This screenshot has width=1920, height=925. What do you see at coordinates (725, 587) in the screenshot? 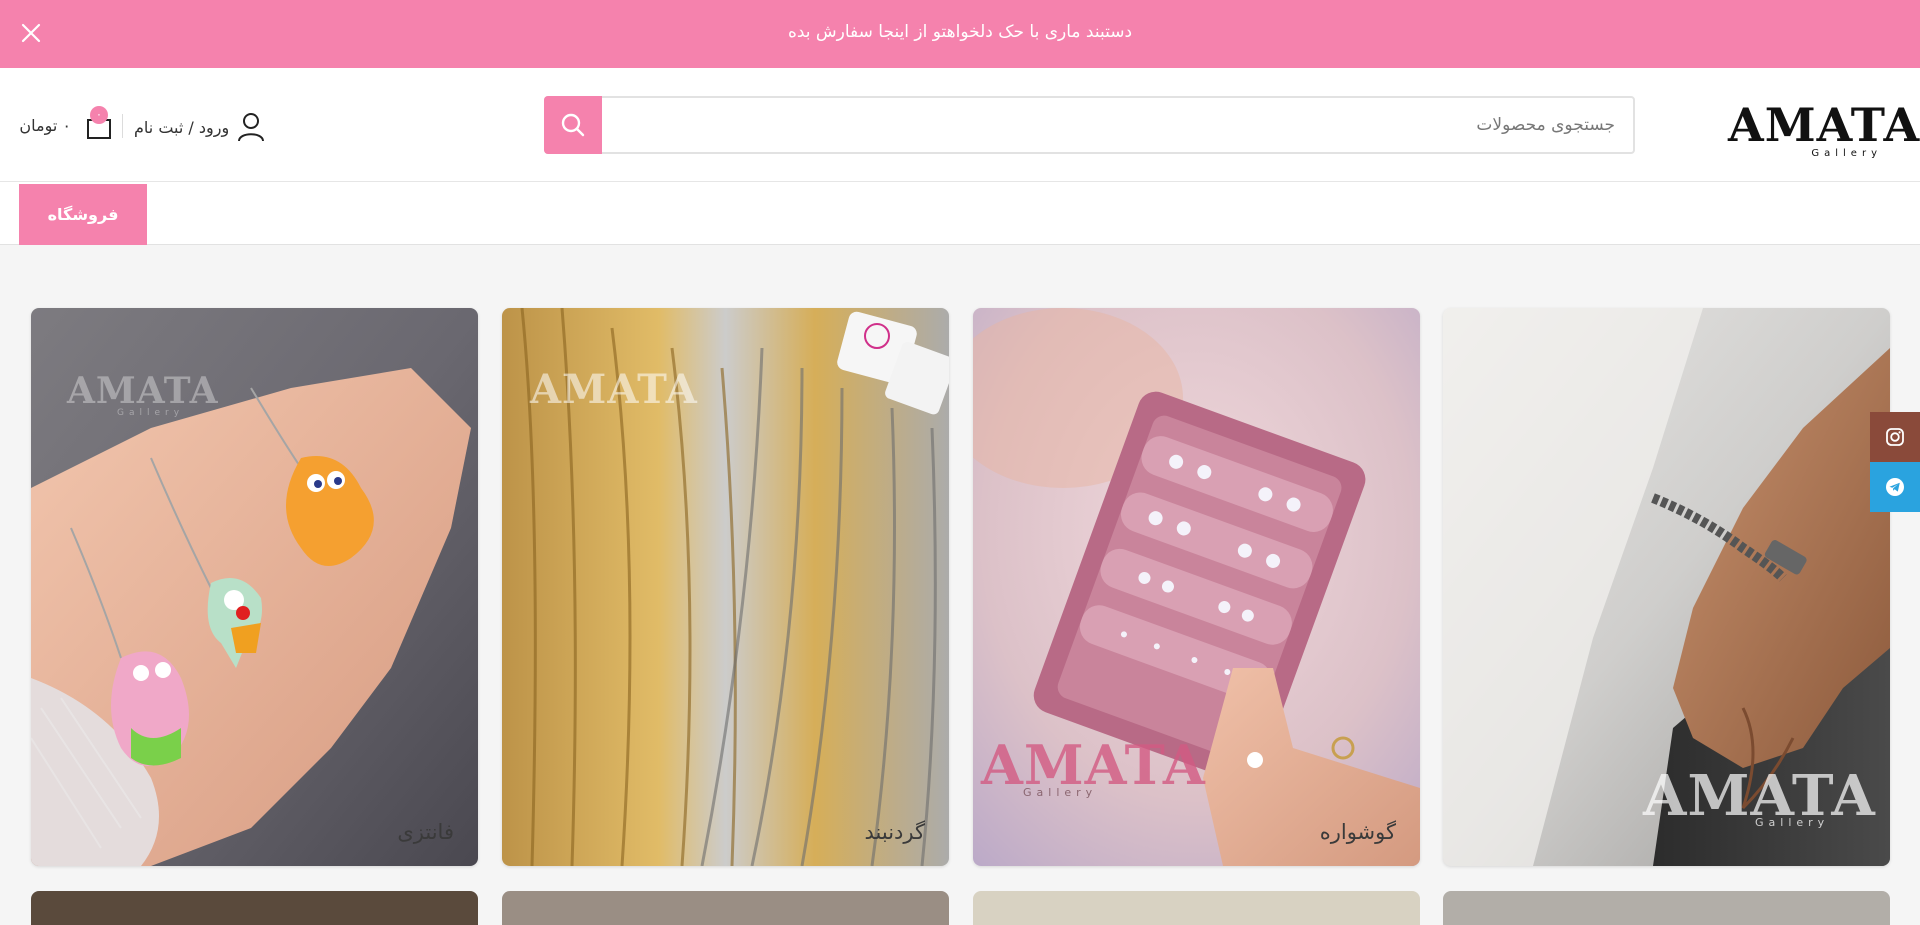
I see `category-card-necklaces: AMATA گردنبند` at bounding box center [725, 587].